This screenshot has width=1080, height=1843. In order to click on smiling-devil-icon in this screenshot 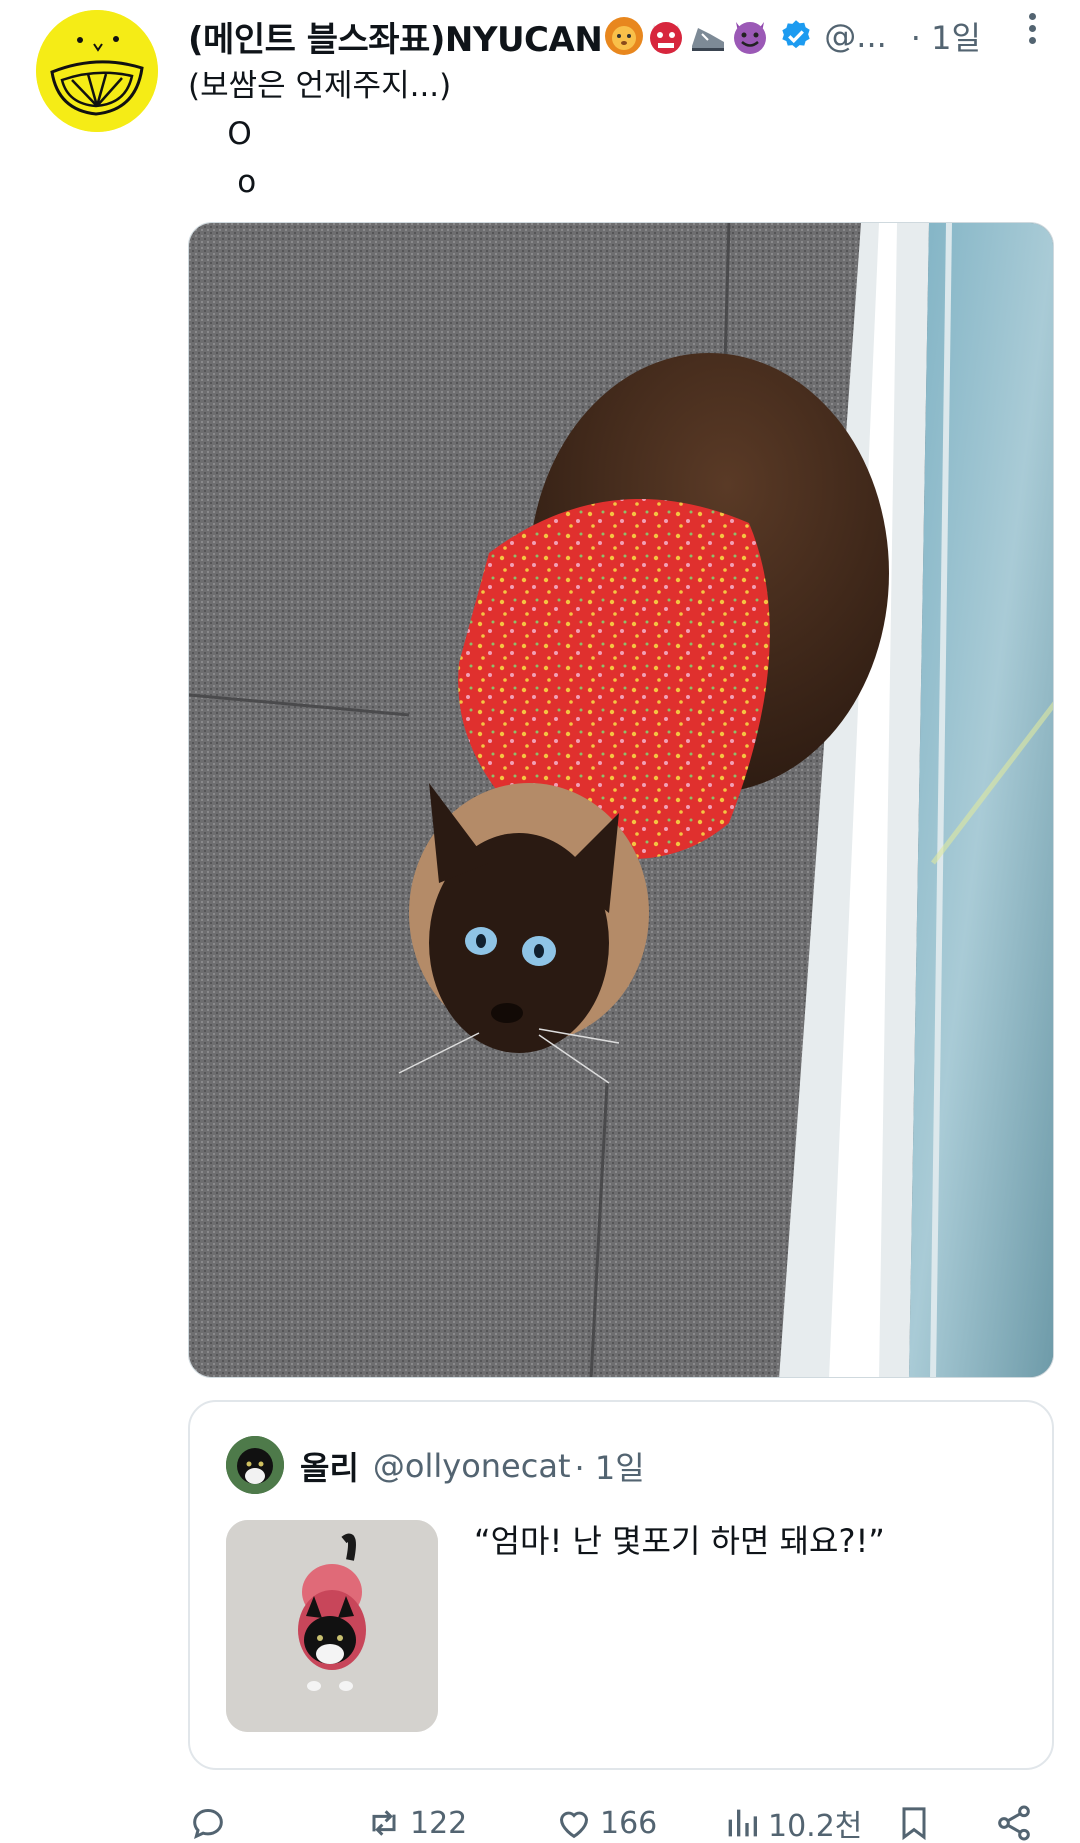, I will do `click(750, 36)`.